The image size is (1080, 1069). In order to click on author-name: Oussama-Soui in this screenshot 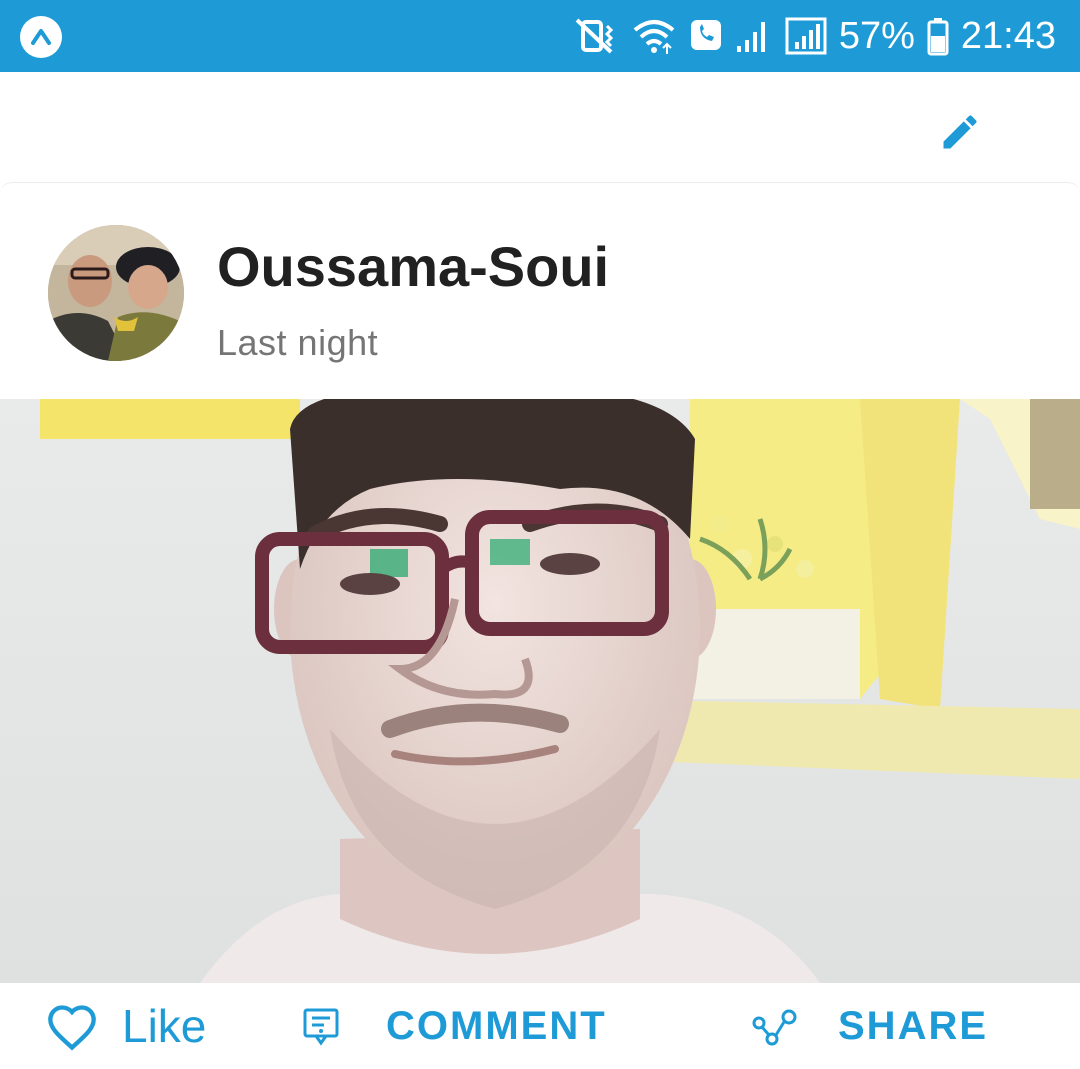, I will do `click(413, 267)`.